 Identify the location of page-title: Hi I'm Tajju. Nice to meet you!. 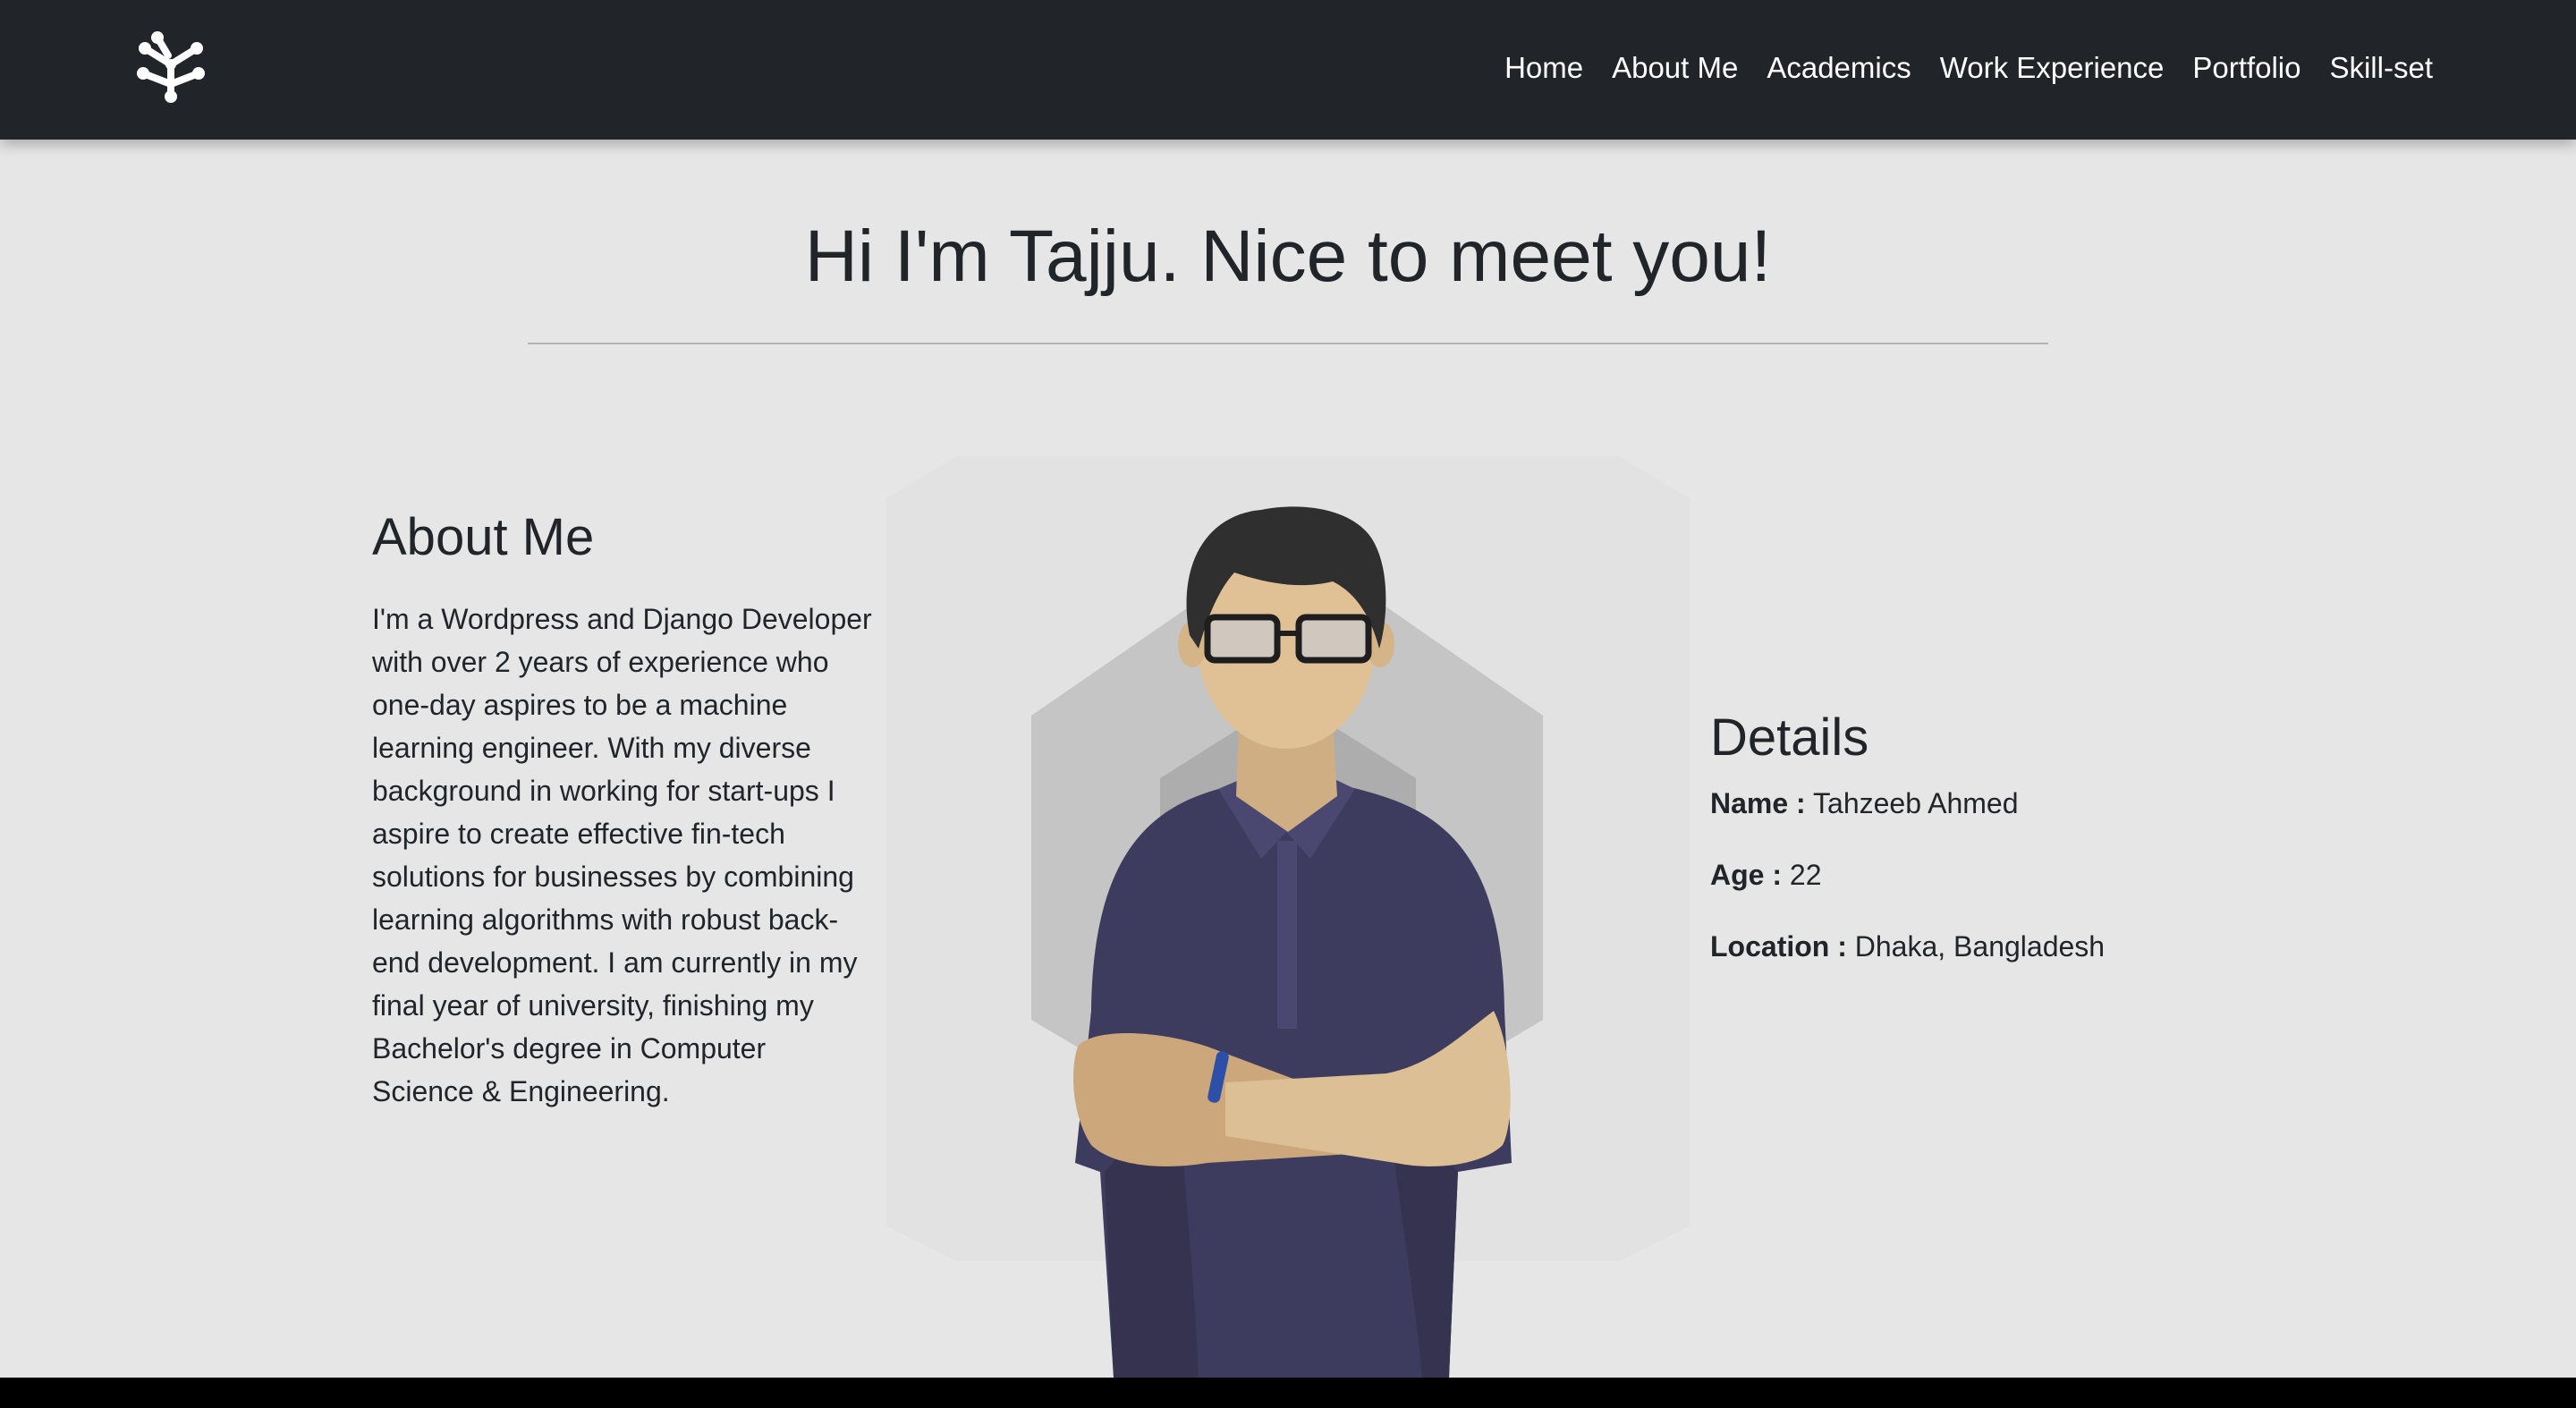
(1288, 256).